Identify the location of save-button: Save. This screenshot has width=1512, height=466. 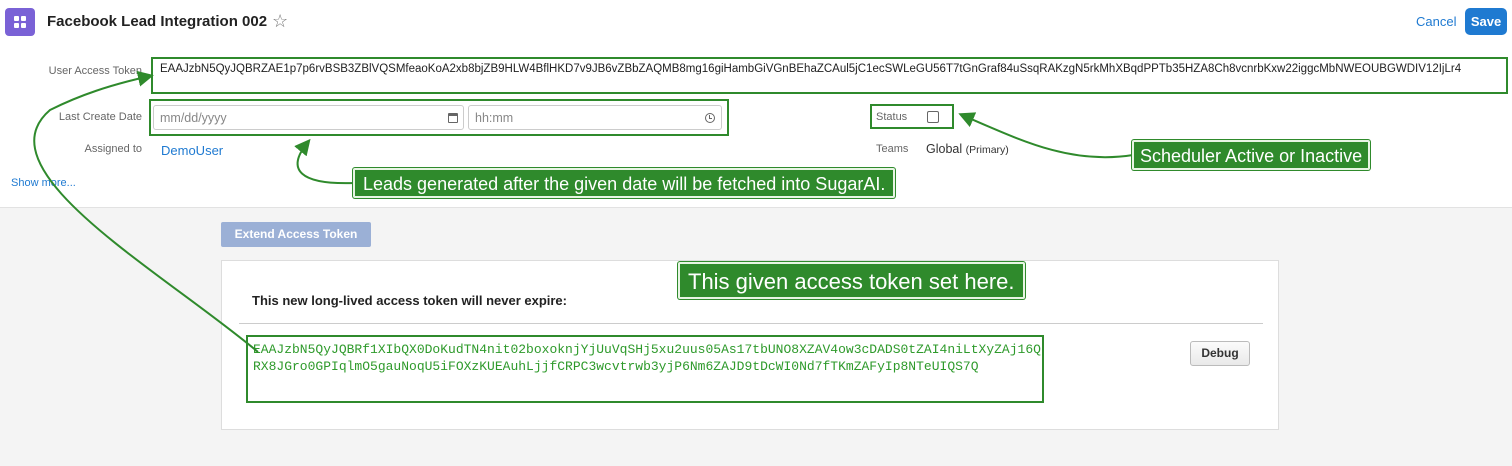
(1486, 21).